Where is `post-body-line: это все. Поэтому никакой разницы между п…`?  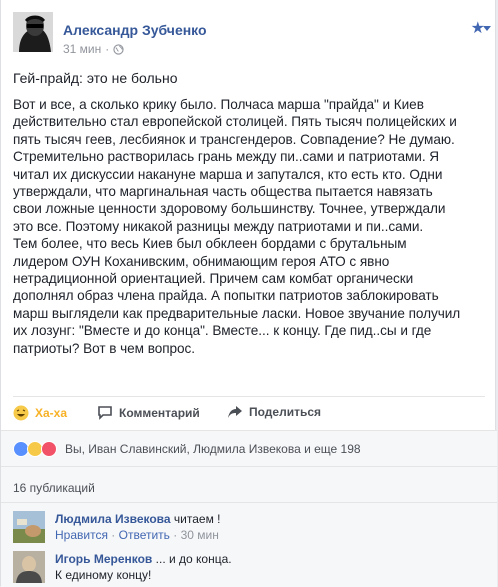
post-body-line: это все. Поэтому никакой разницы между п… is located at coordinates (218, 226).